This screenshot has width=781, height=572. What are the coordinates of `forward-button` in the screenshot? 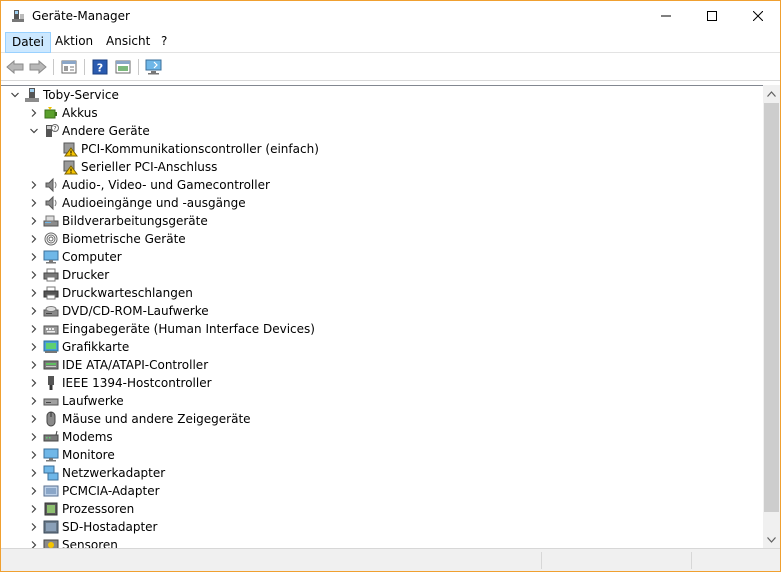 It's located at (38, 67).